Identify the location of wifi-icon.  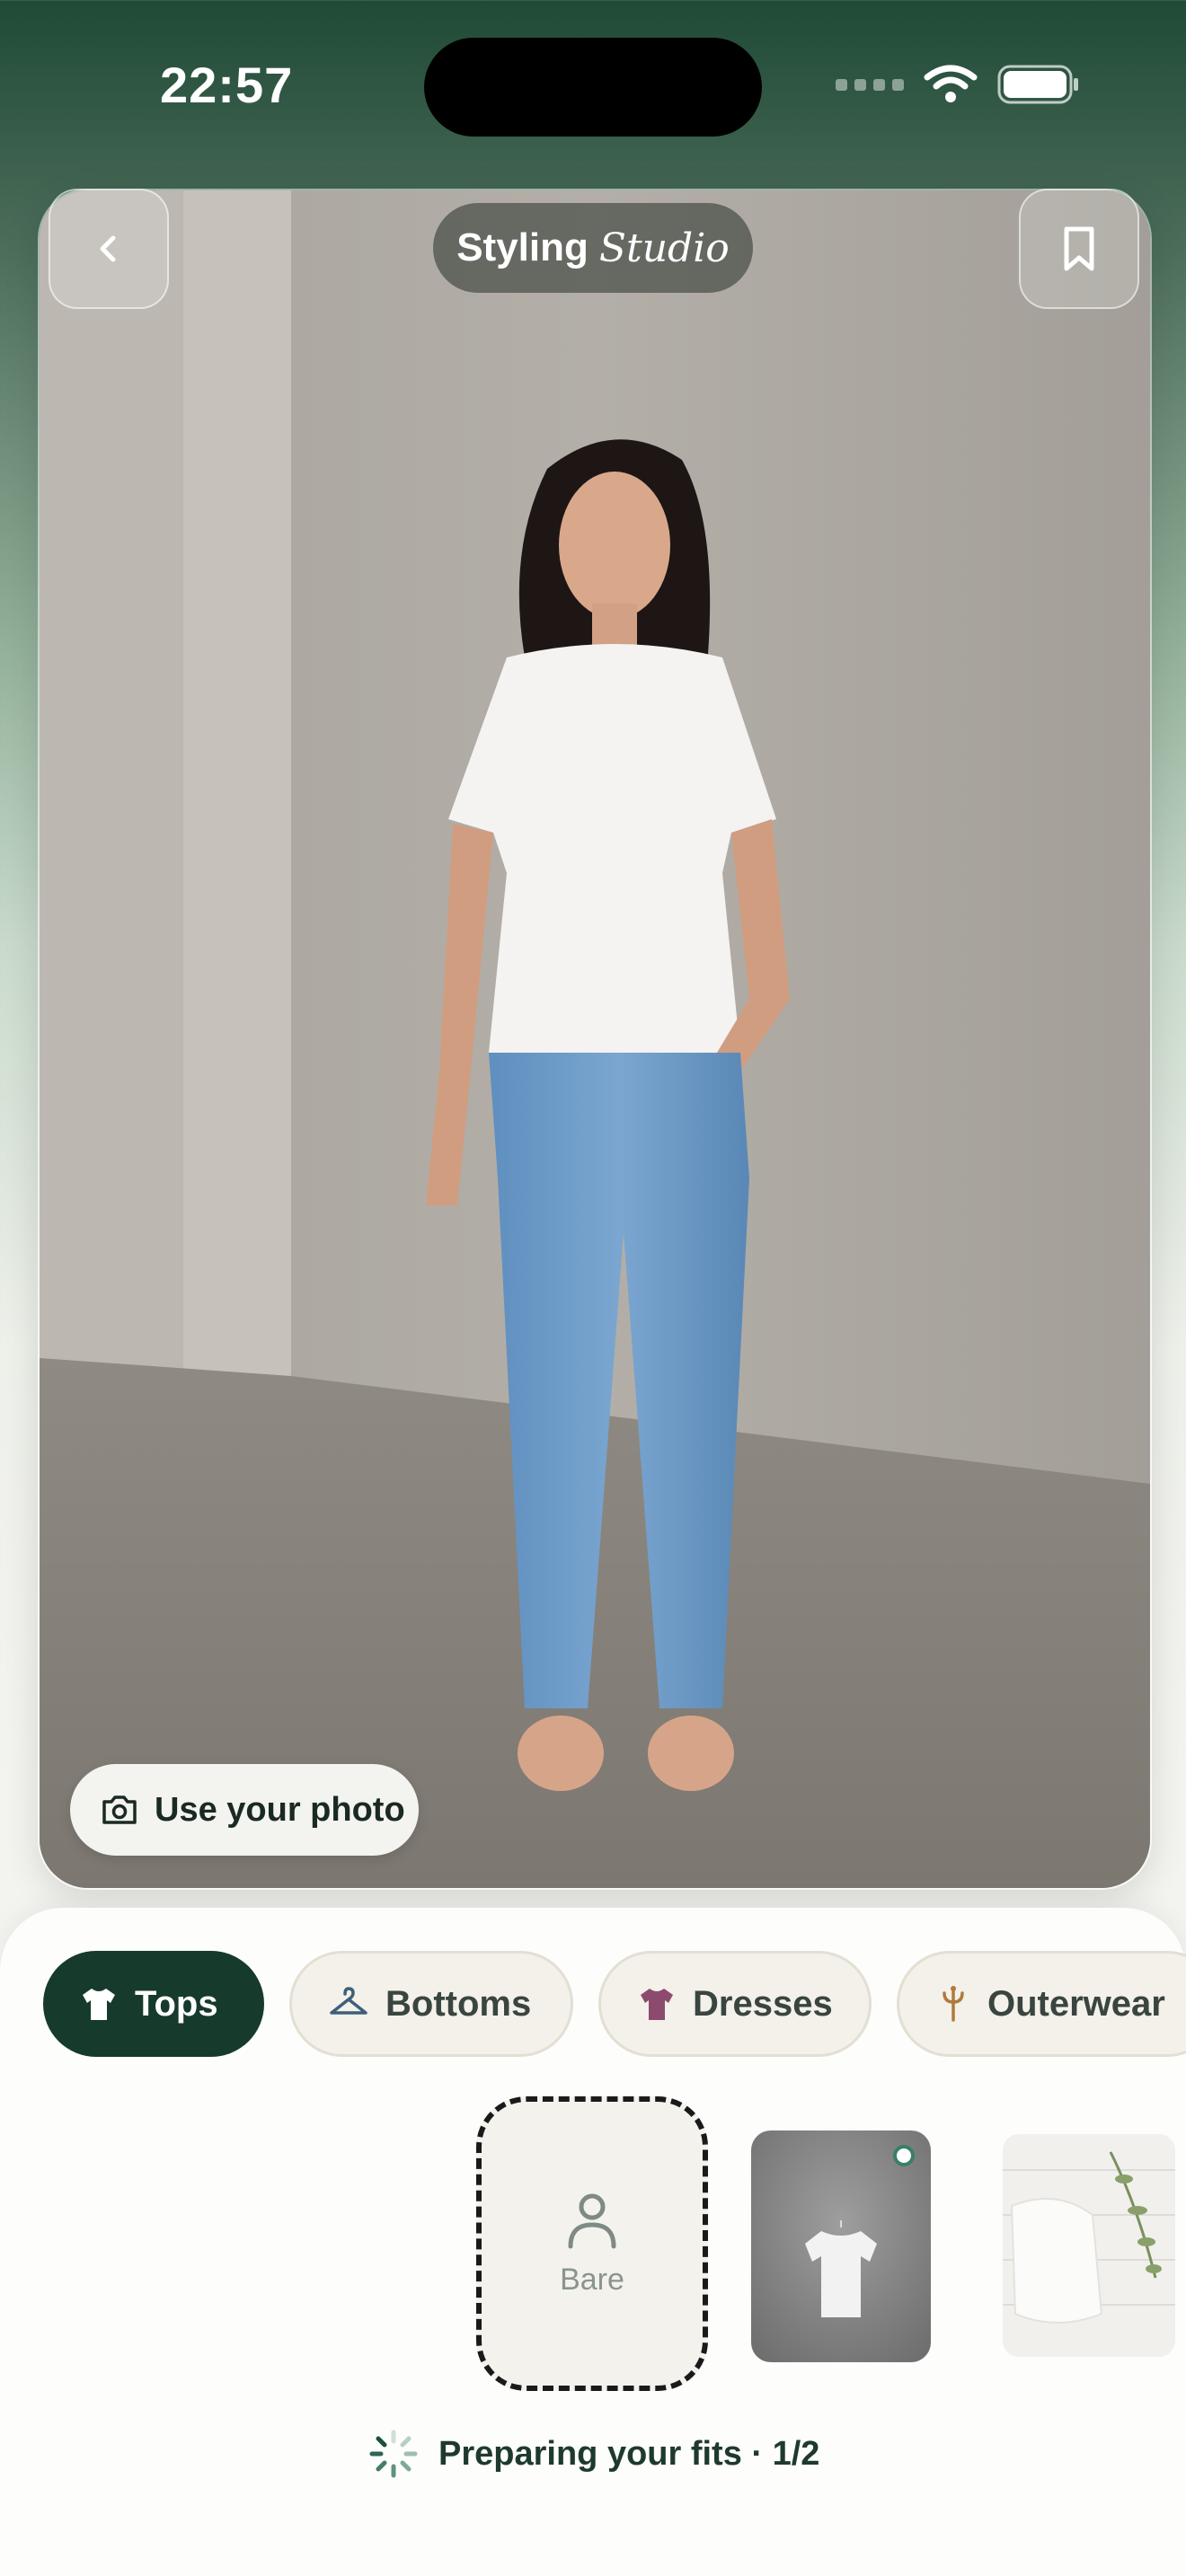
(951, 83).